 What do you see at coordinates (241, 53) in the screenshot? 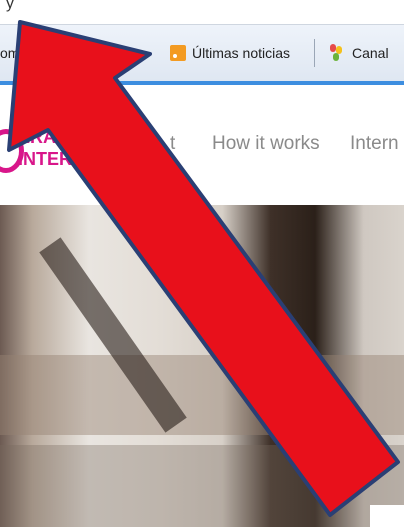
I see `bookmark-label: Últimas noticias` at bounding box center [241, 53].